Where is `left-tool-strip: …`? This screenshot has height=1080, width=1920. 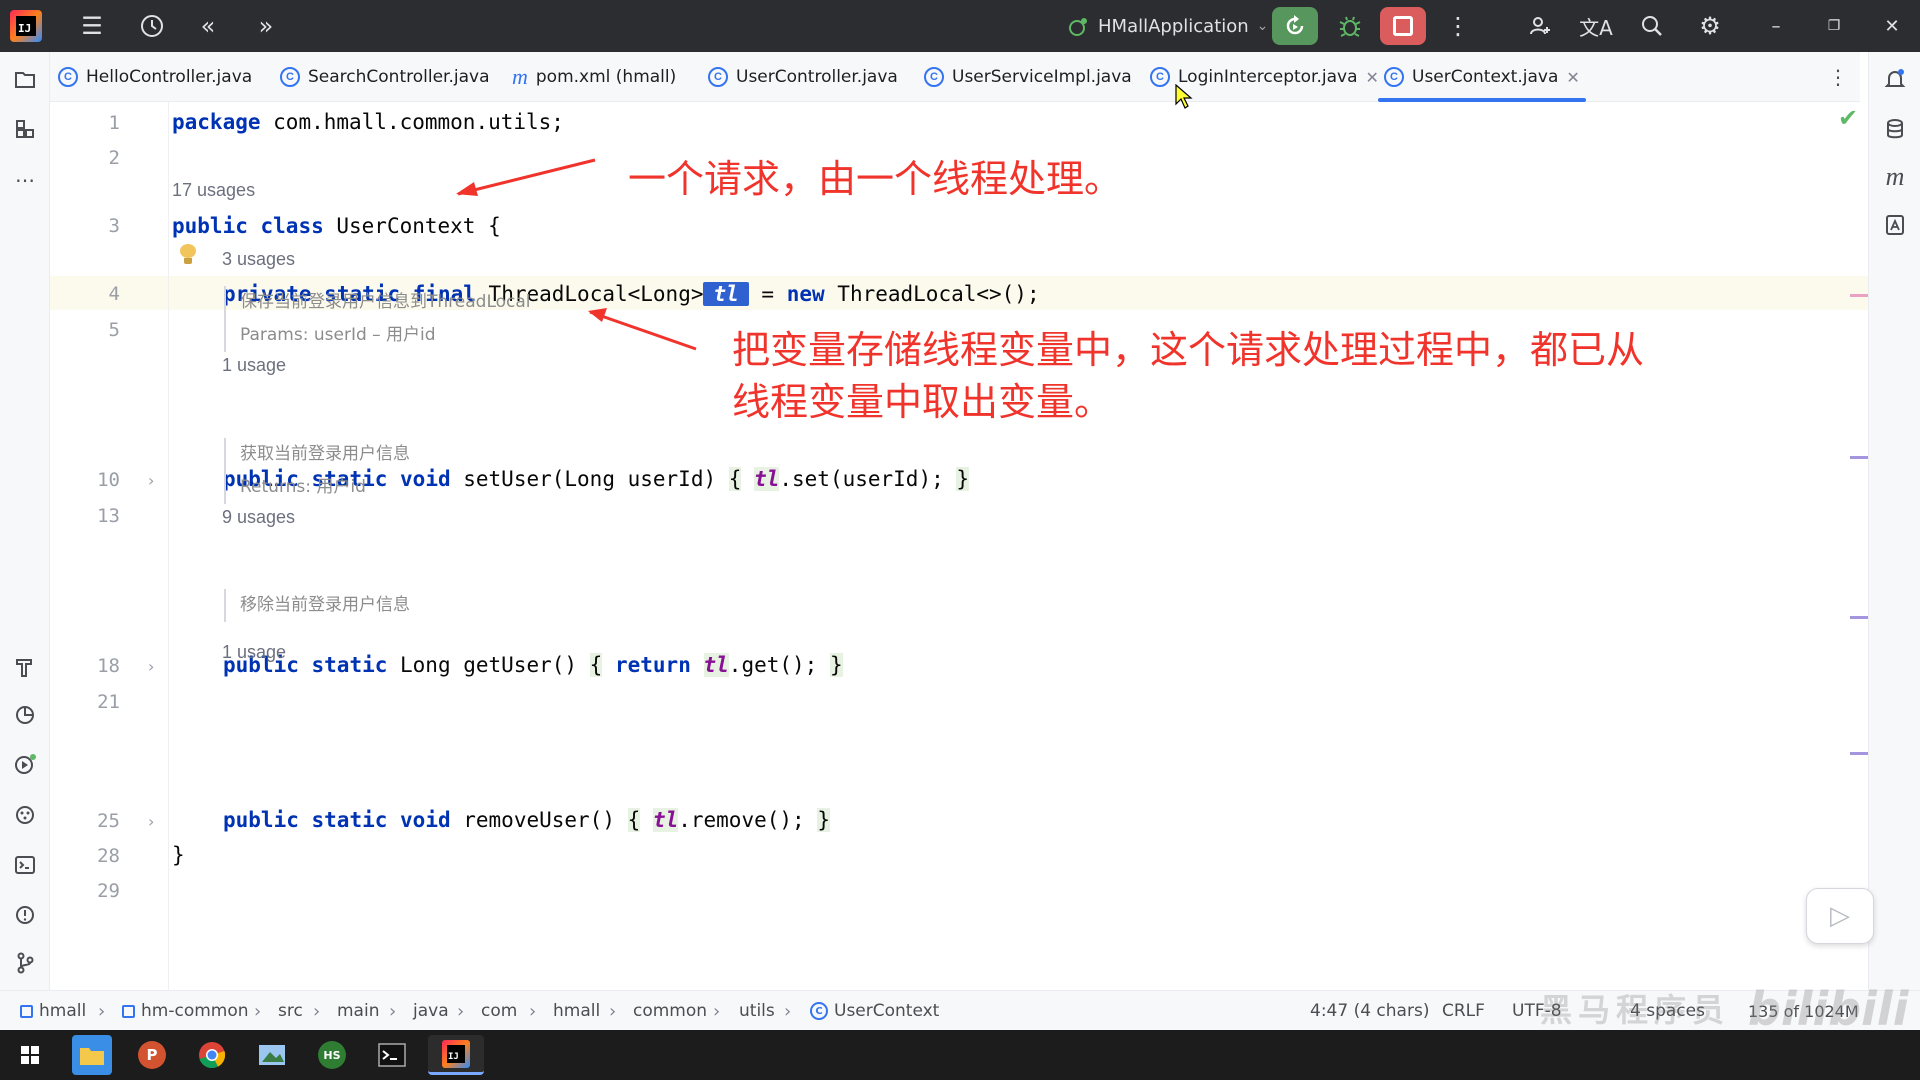
left-tool-strip: … is located at coordinates (25, 521).